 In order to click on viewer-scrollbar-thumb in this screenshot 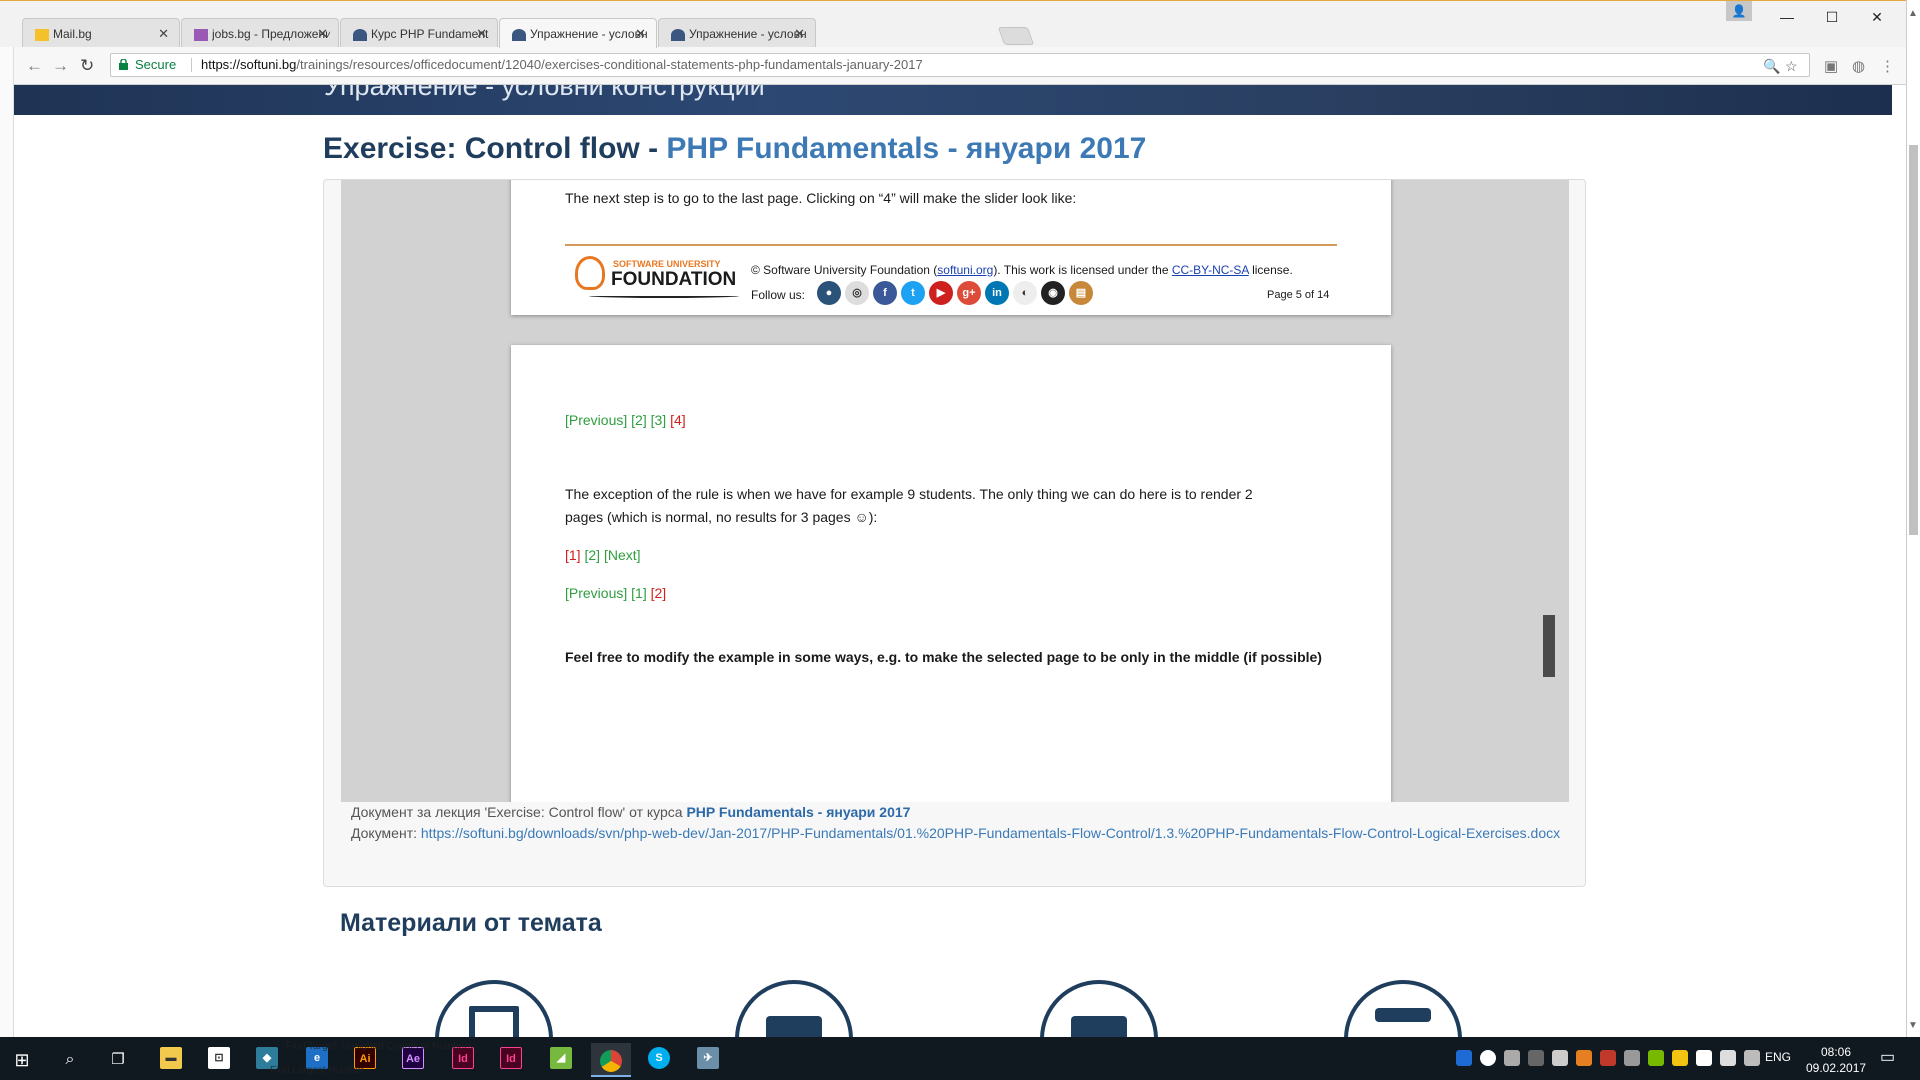, I will do `click(1549, 646)`.